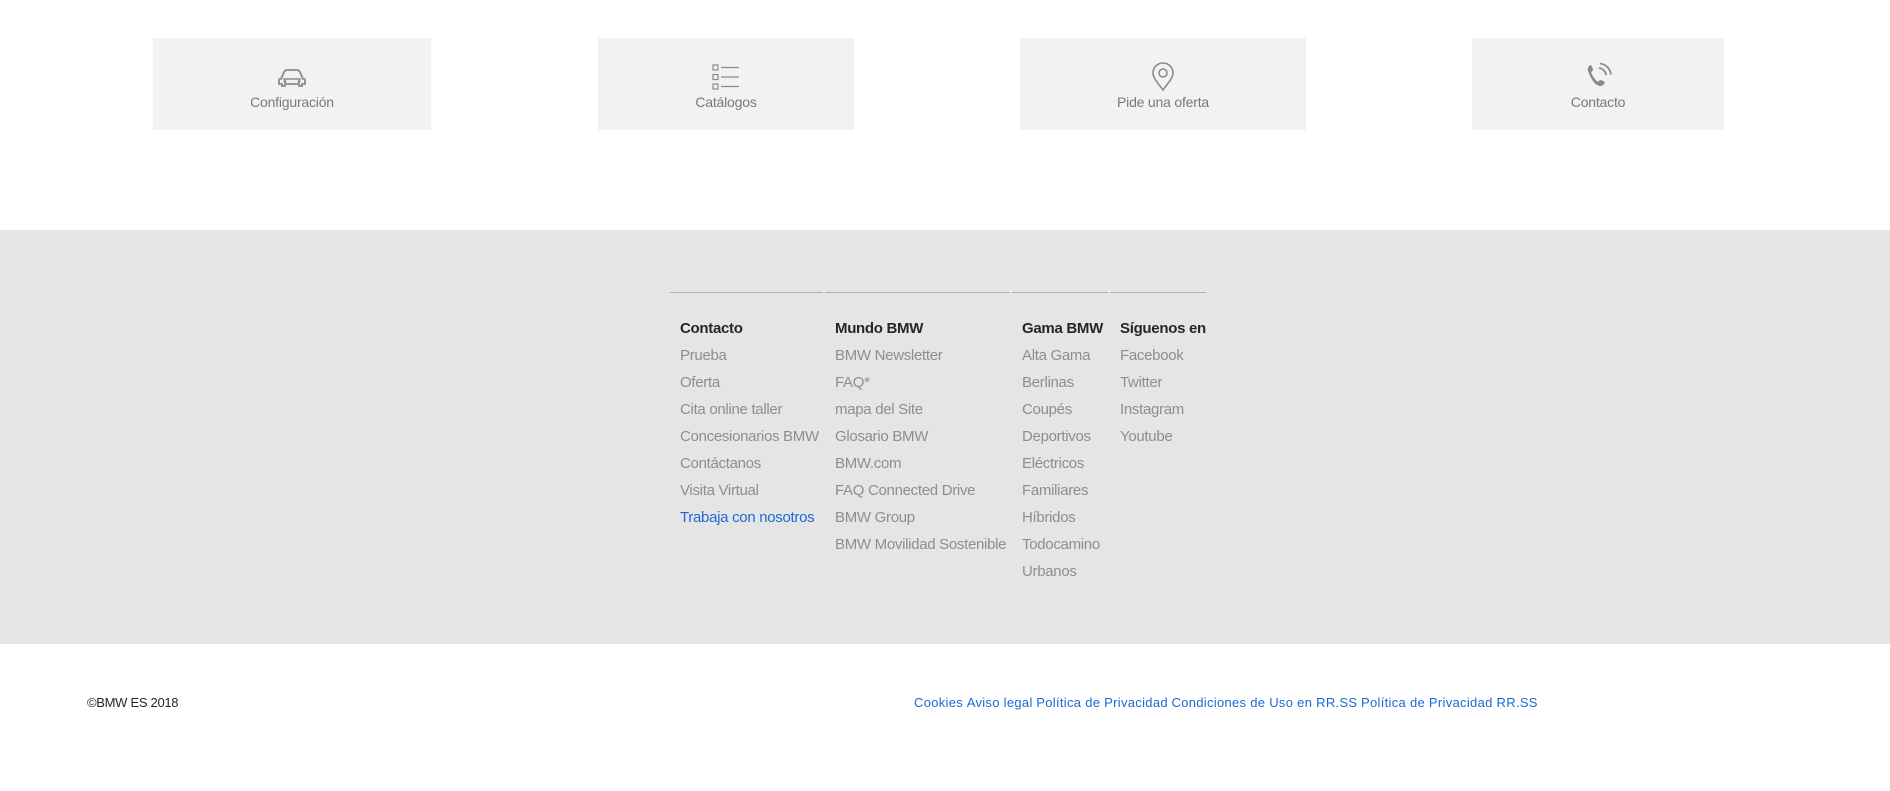  I want to click on legal-link-cookies: Cookies, so click(938, 702).